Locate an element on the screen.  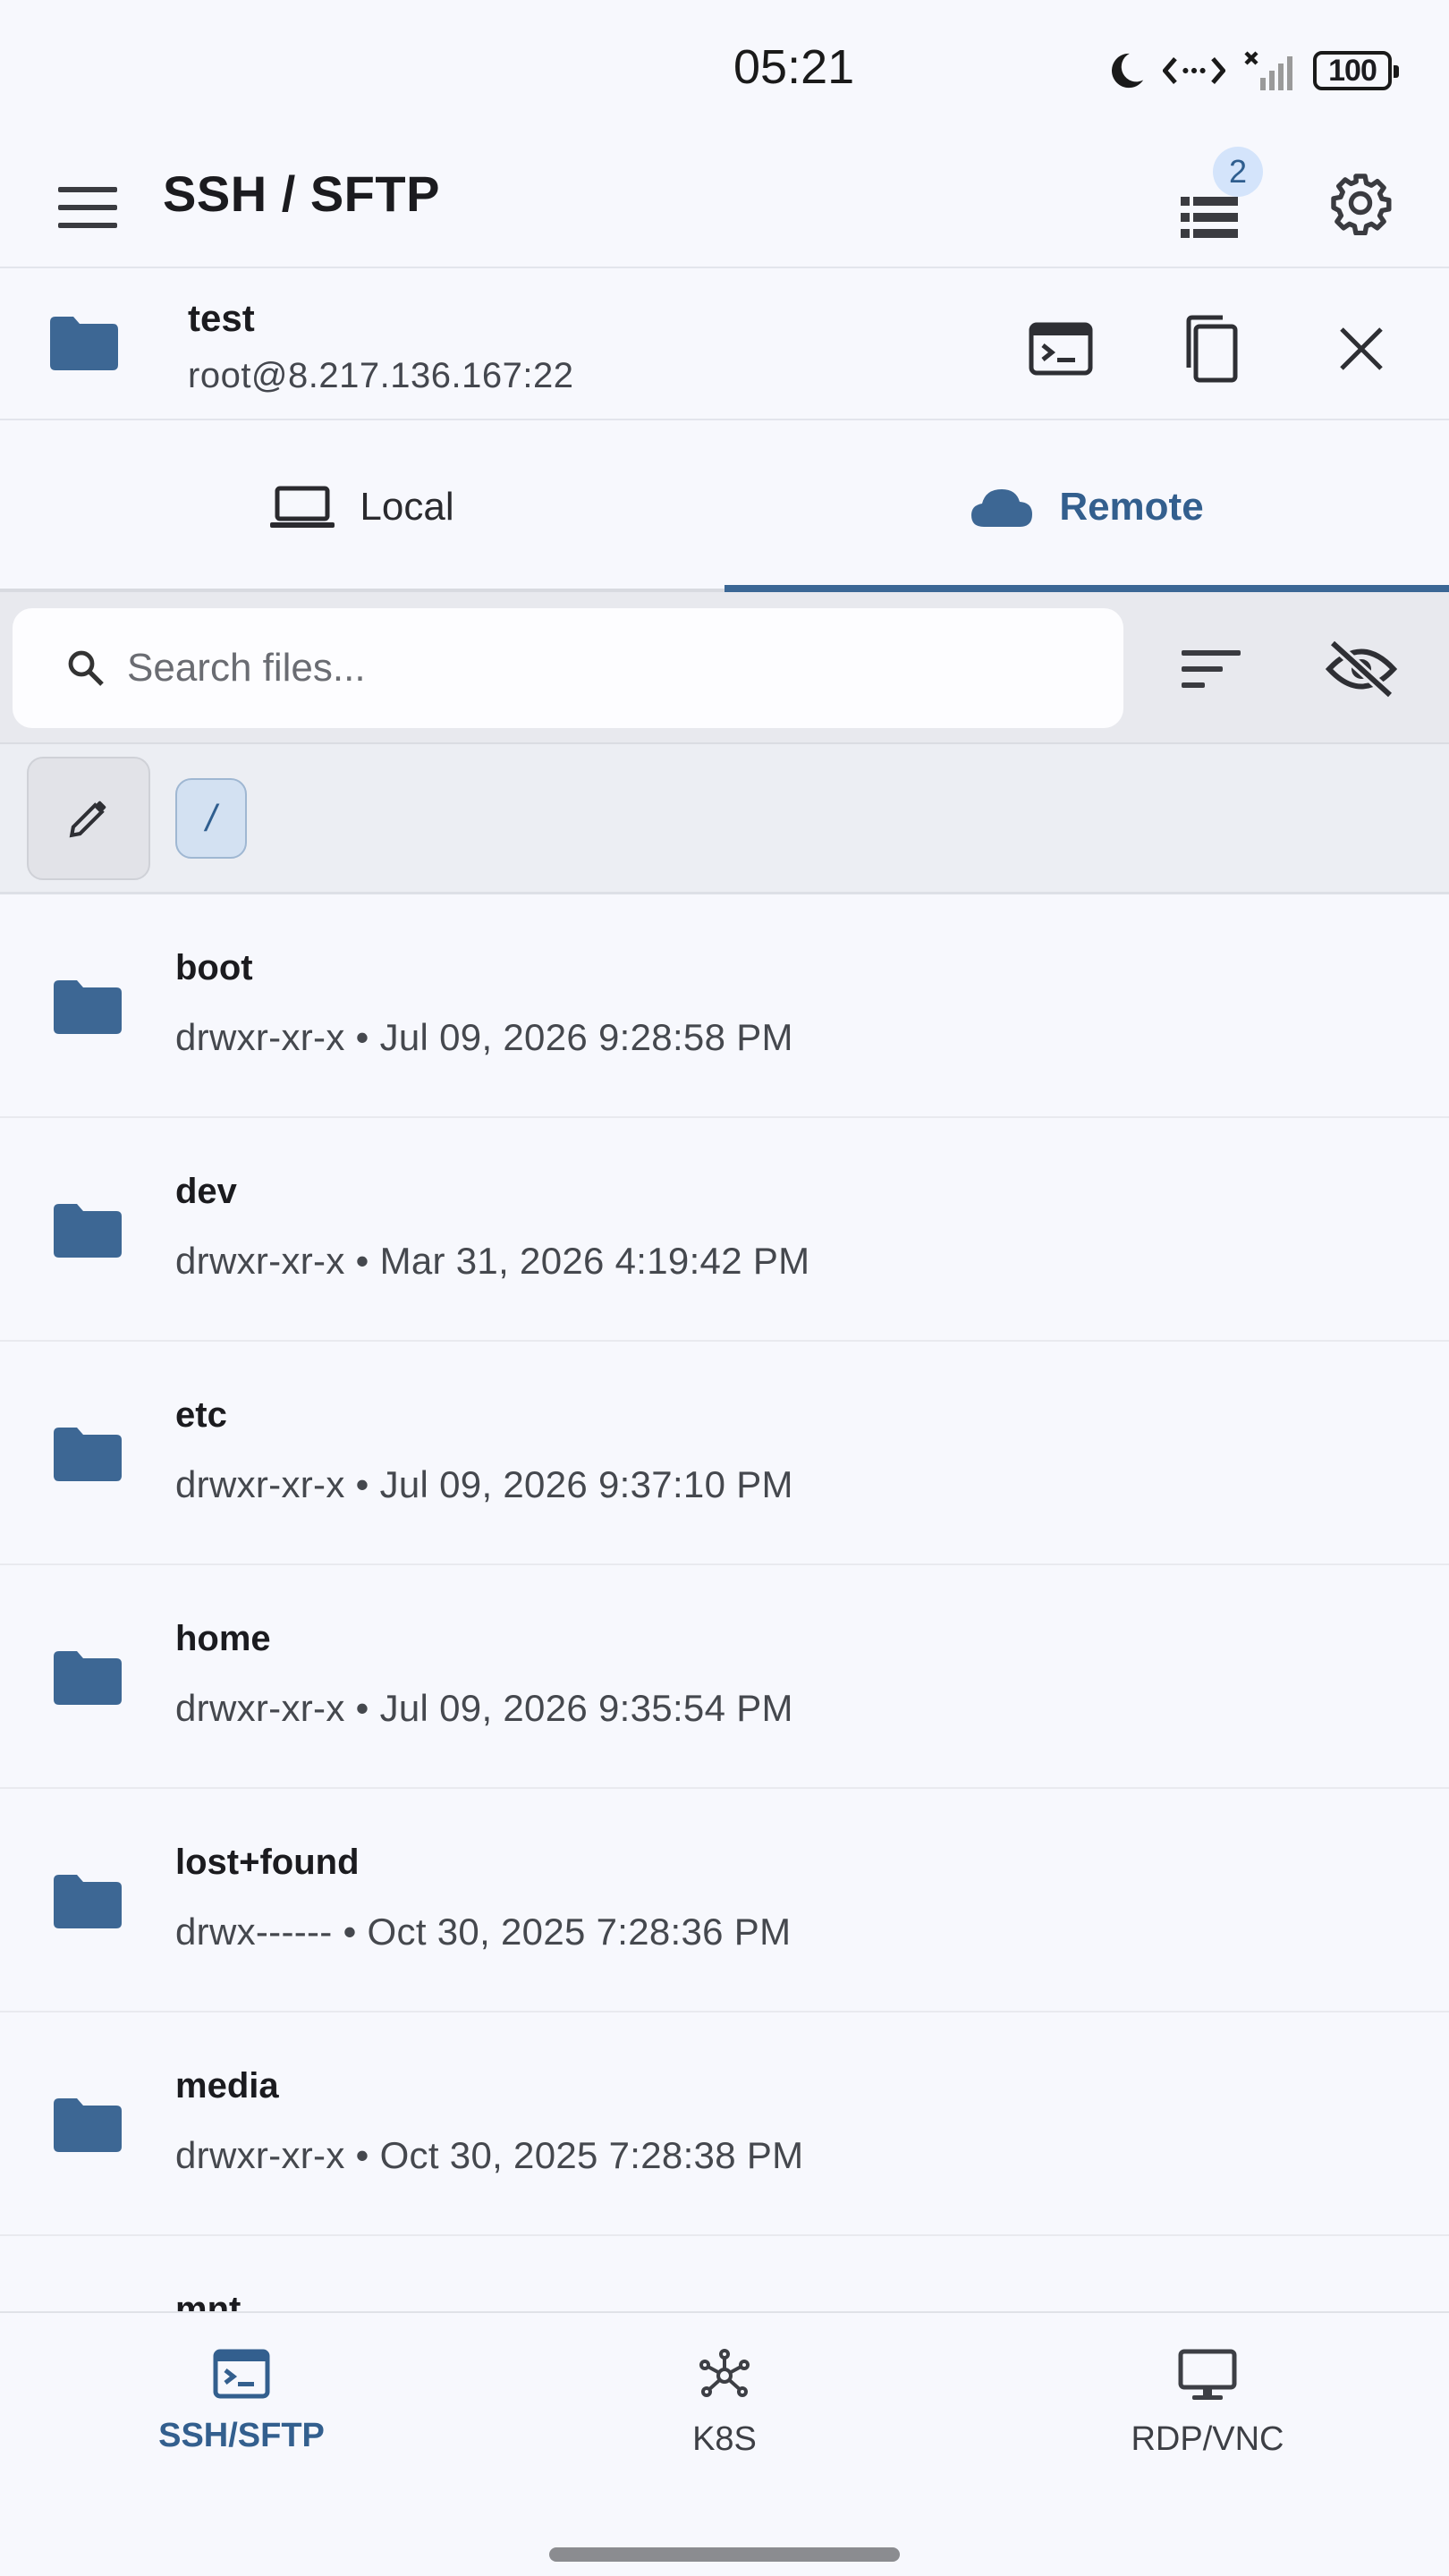
status-bar: 05:21 100 is located at coordinates (724, 67).